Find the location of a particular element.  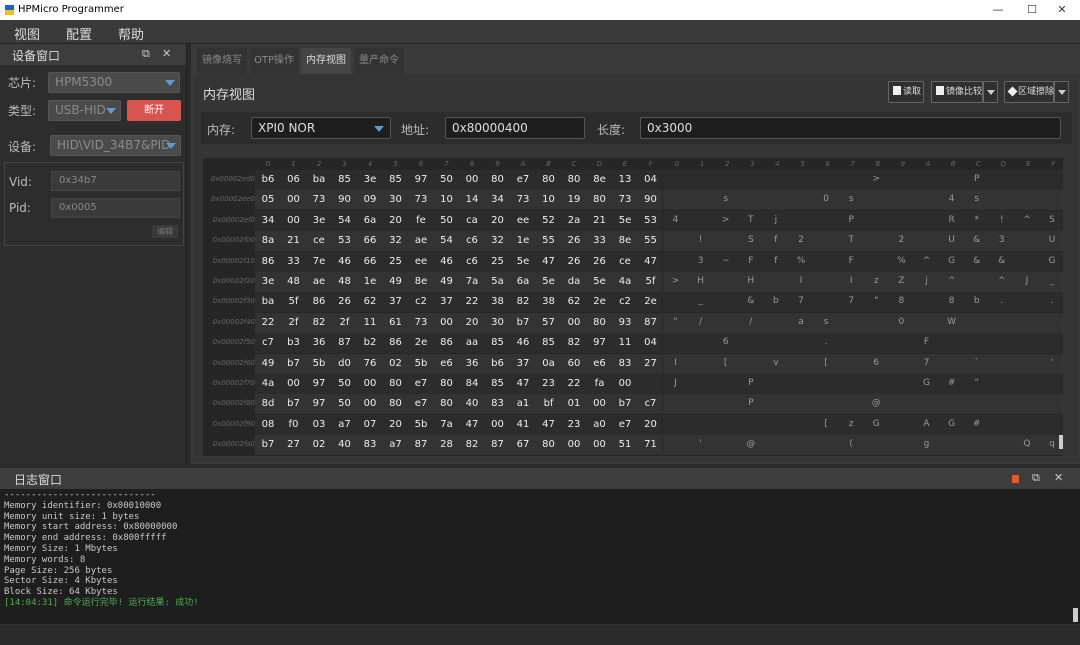

hex-byte: 13 is located at coordinates (625, 179).